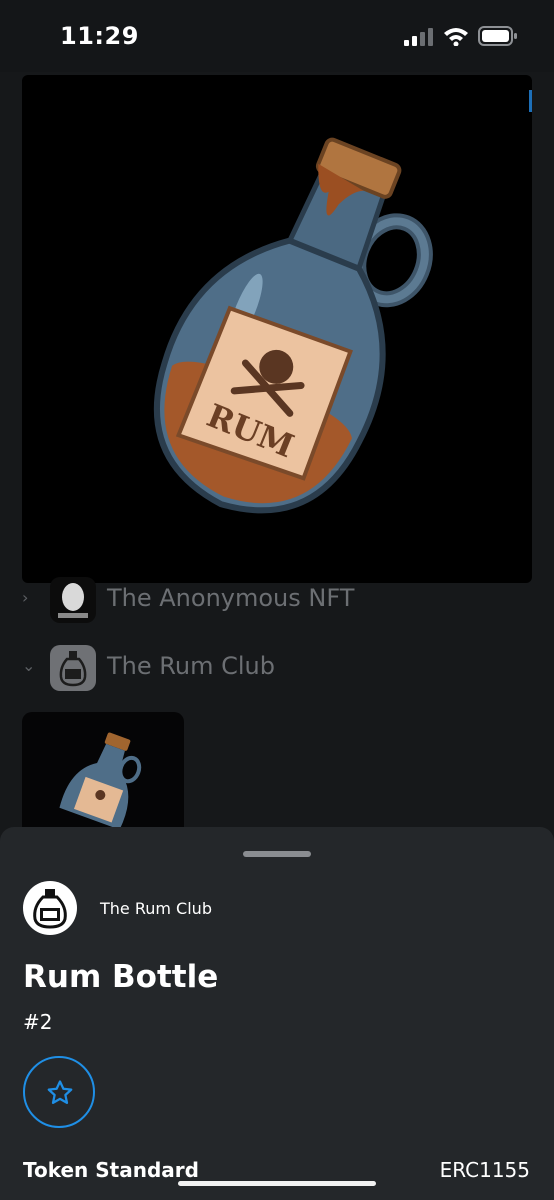 This screenshot has width=554, height=1200. What do you see at coordinates (111, 1170) in the screenshot?
I see `token-standard-label: Token Standard` at bounding box center [111, 1170].